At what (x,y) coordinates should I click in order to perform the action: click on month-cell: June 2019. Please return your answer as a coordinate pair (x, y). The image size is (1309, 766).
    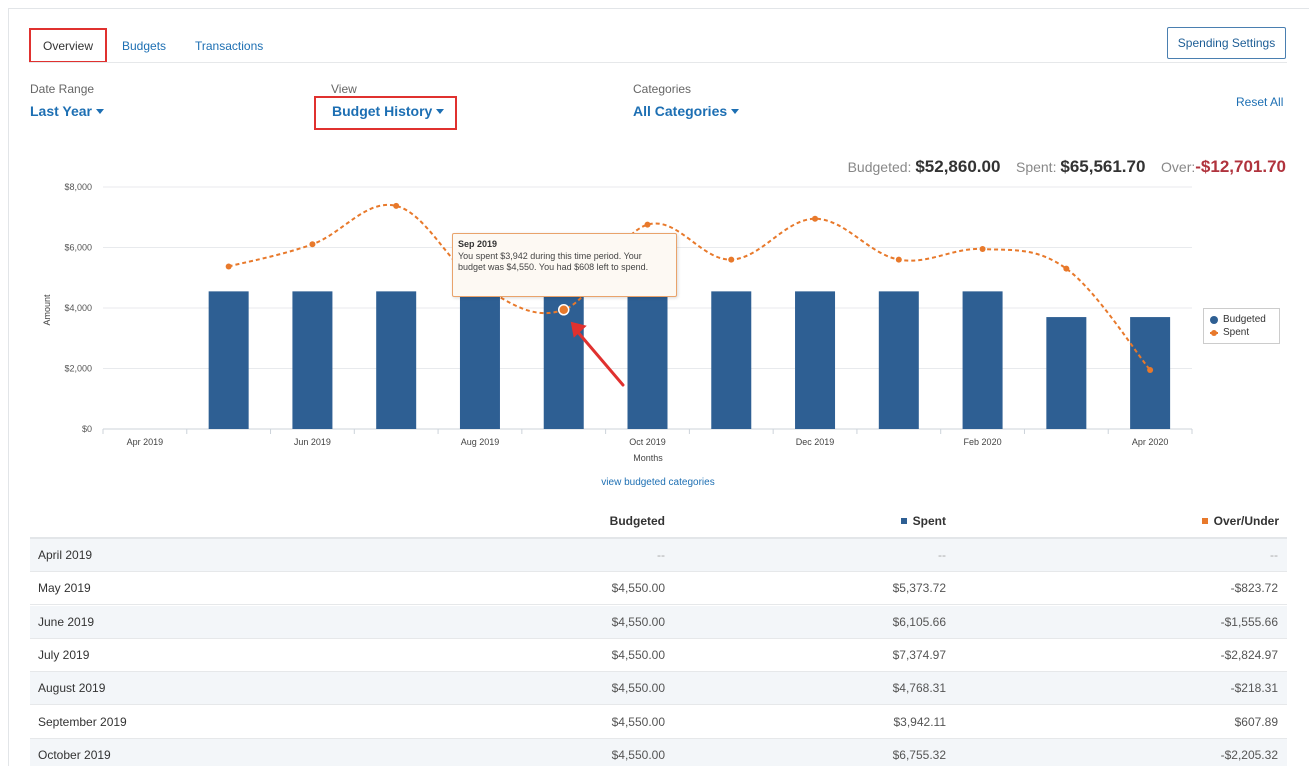
    Looking at the image, I should click on (66, 621).